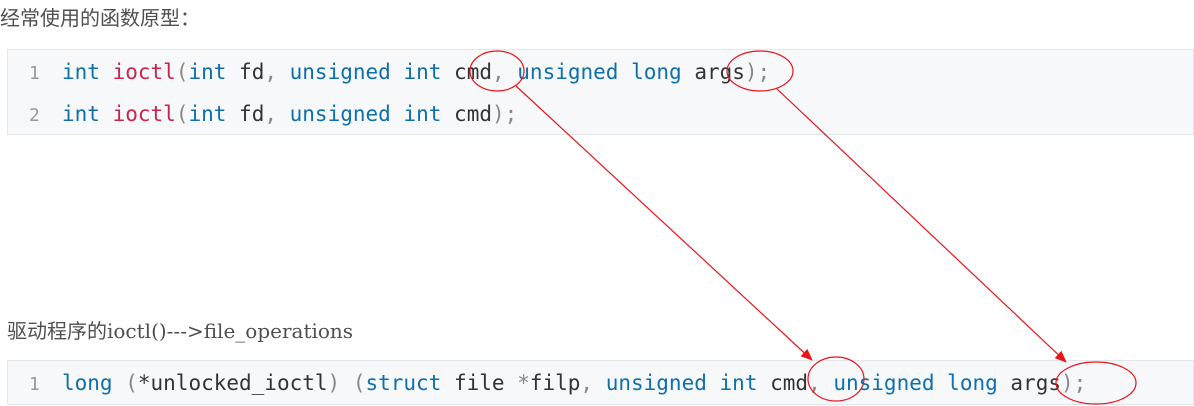 The width and height of the screenshot is (1194, 406). What do you see at coordinates (479, 383) in the screenshot?
I see `code-token: file` at bounding box center [479, 383].